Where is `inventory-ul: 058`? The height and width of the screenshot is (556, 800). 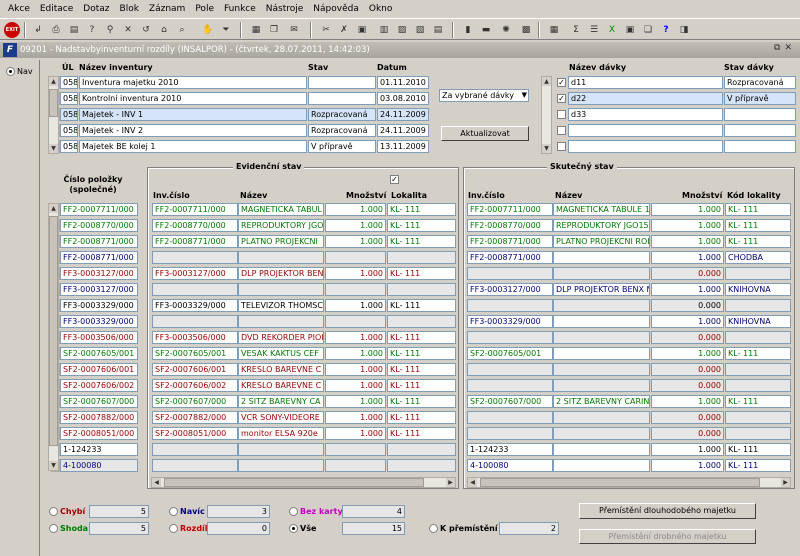
inventory-ul: 058 is located at coordinates (69, 82).